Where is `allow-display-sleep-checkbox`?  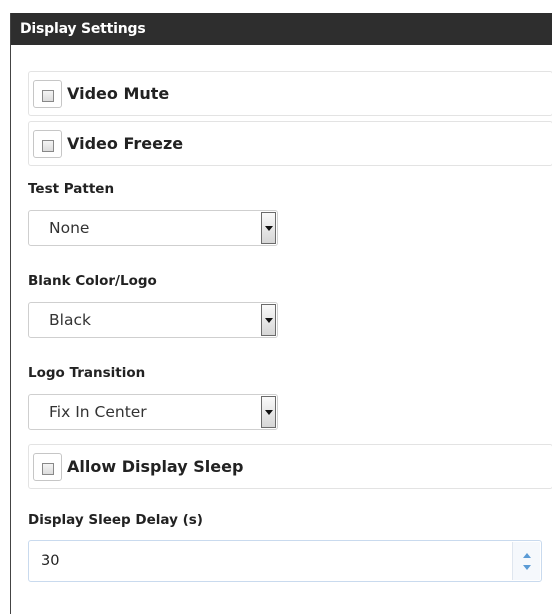
allow-display-sleep-checkbox is located at coordinates (48, 469).